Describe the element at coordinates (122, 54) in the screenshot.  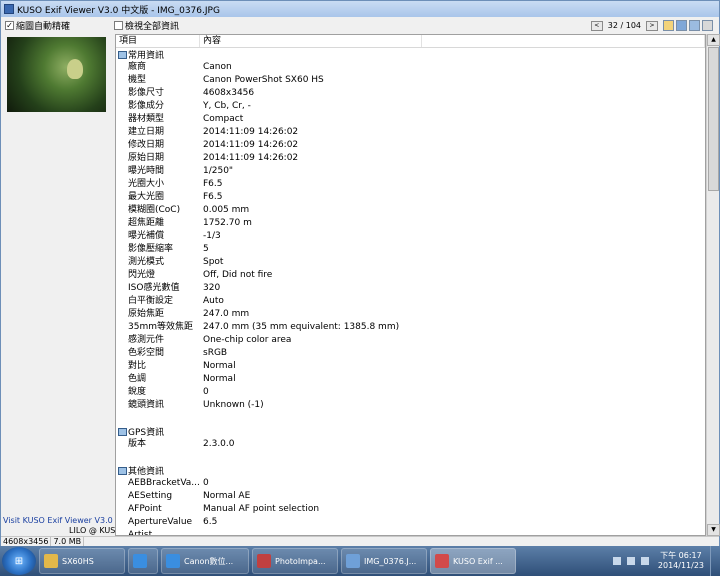
I see `group-folder-icon` at that location.